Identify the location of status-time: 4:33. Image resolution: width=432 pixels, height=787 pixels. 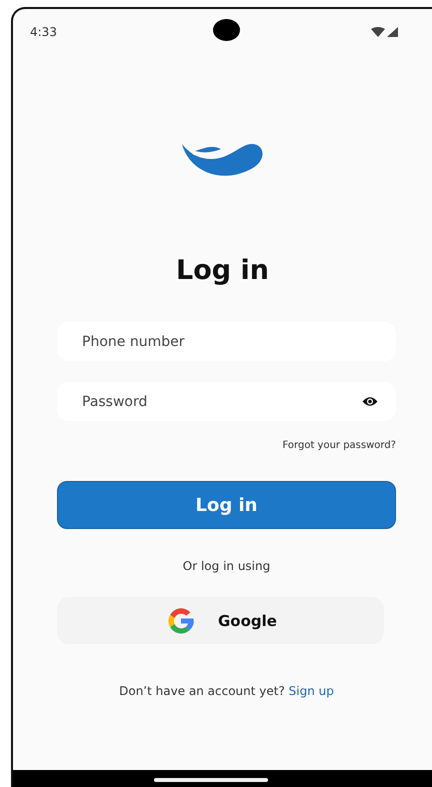
(43, 32).